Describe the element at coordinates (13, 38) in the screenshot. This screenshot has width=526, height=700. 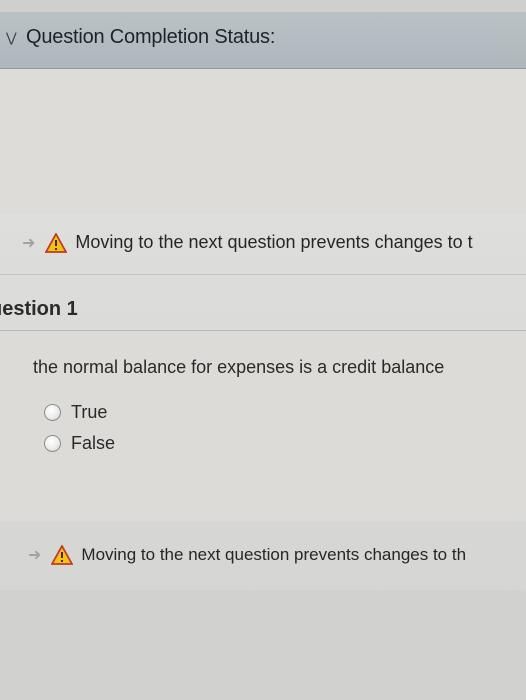
I see `chevron-down-icon: ⋁` at that location.